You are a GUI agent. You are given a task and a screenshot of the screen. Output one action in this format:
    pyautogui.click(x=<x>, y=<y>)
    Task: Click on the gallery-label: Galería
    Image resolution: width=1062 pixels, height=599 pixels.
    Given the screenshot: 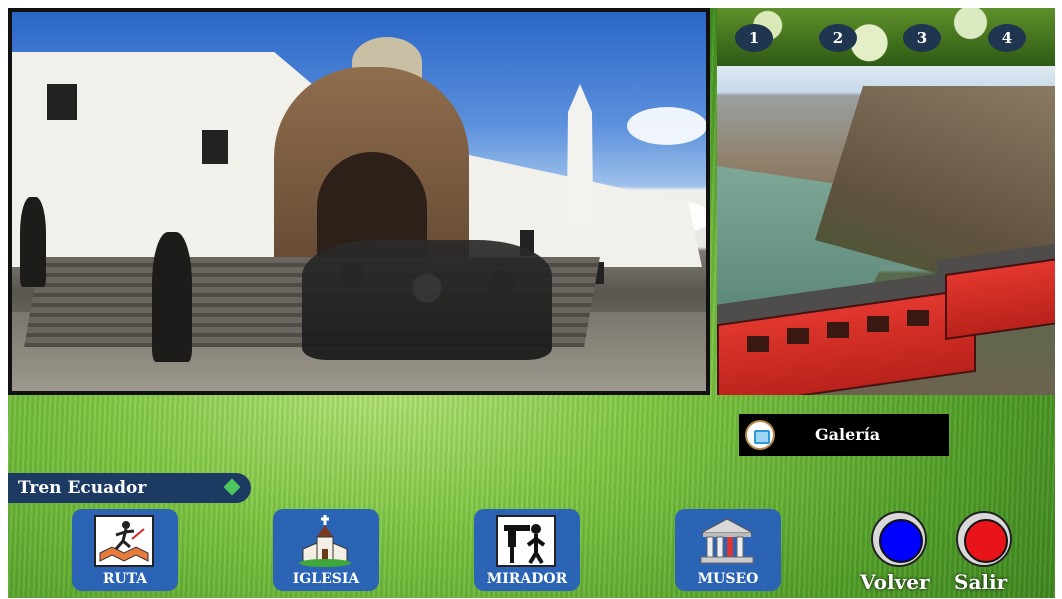 What is the action you would take?
    pyautogui.click(x=848, y=434)
    